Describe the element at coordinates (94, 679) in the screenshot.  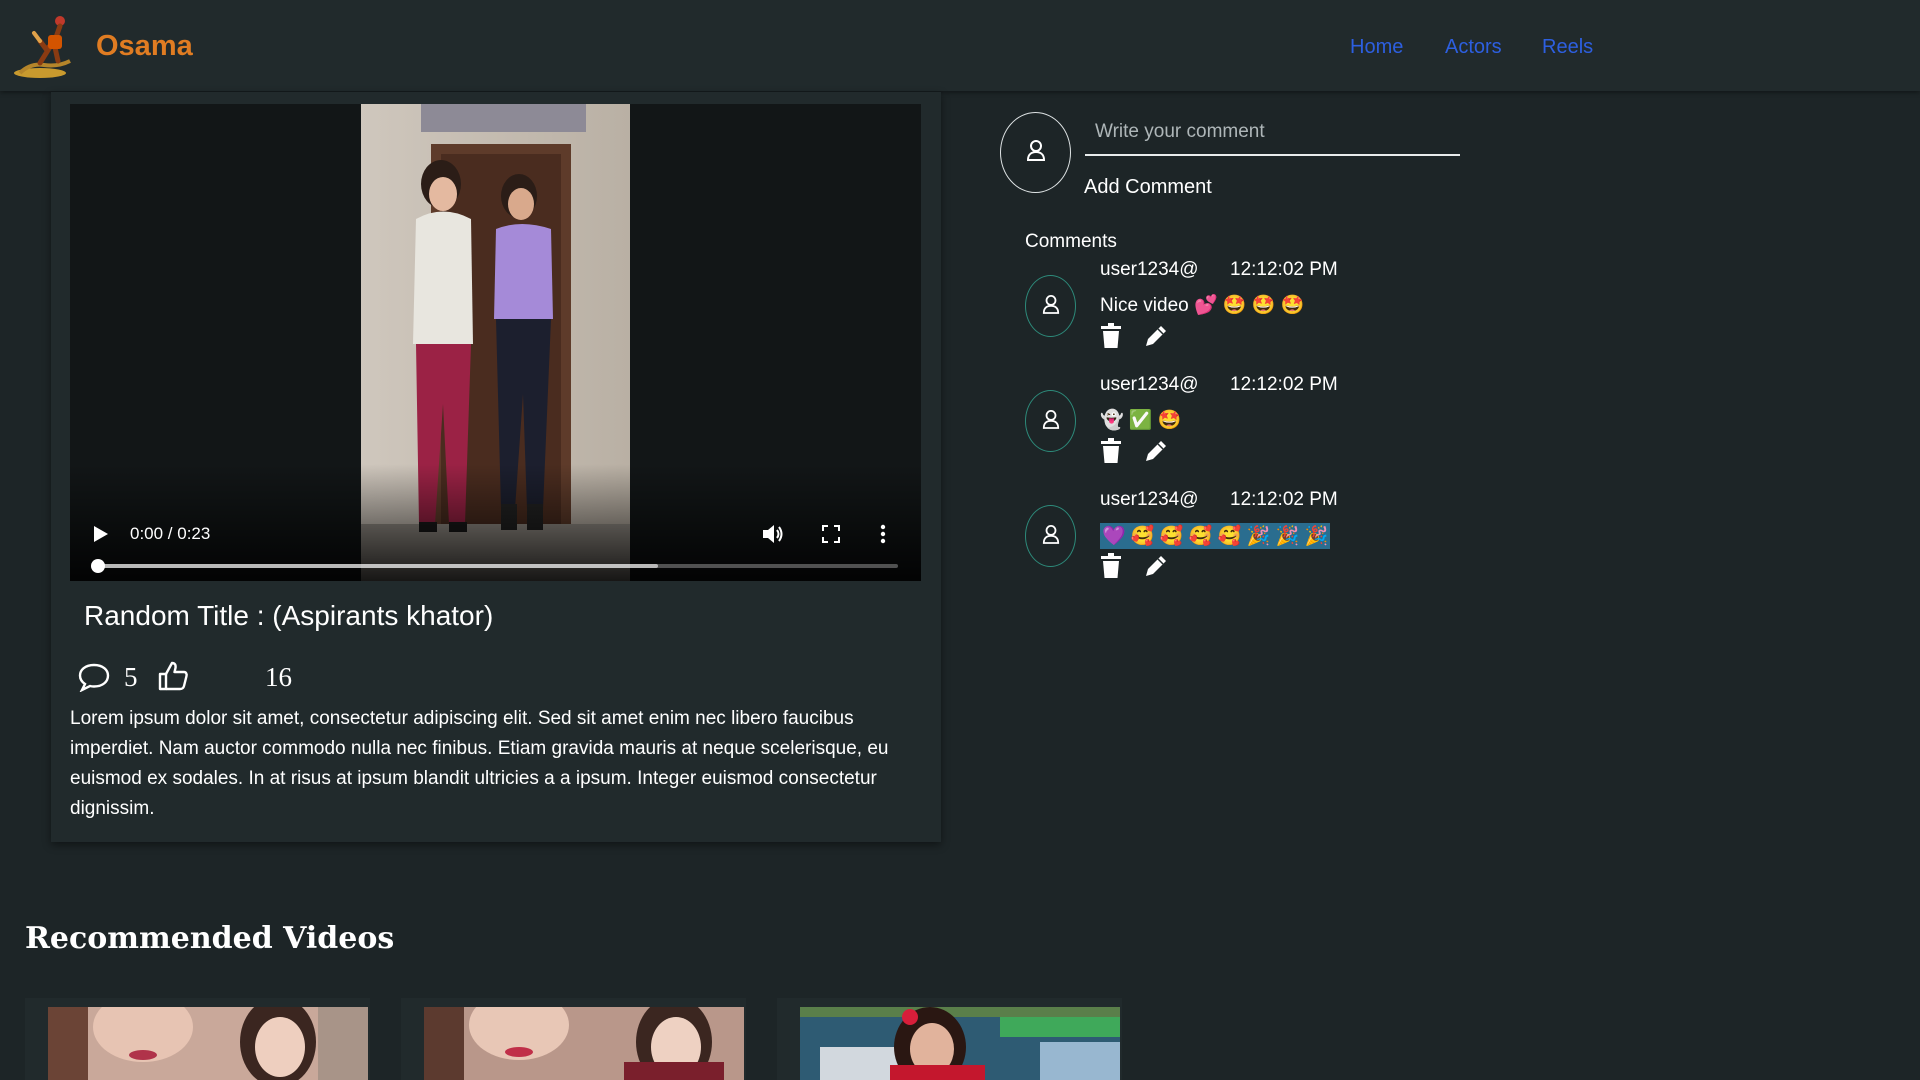
I see `speech-bubble-icon` at that location.